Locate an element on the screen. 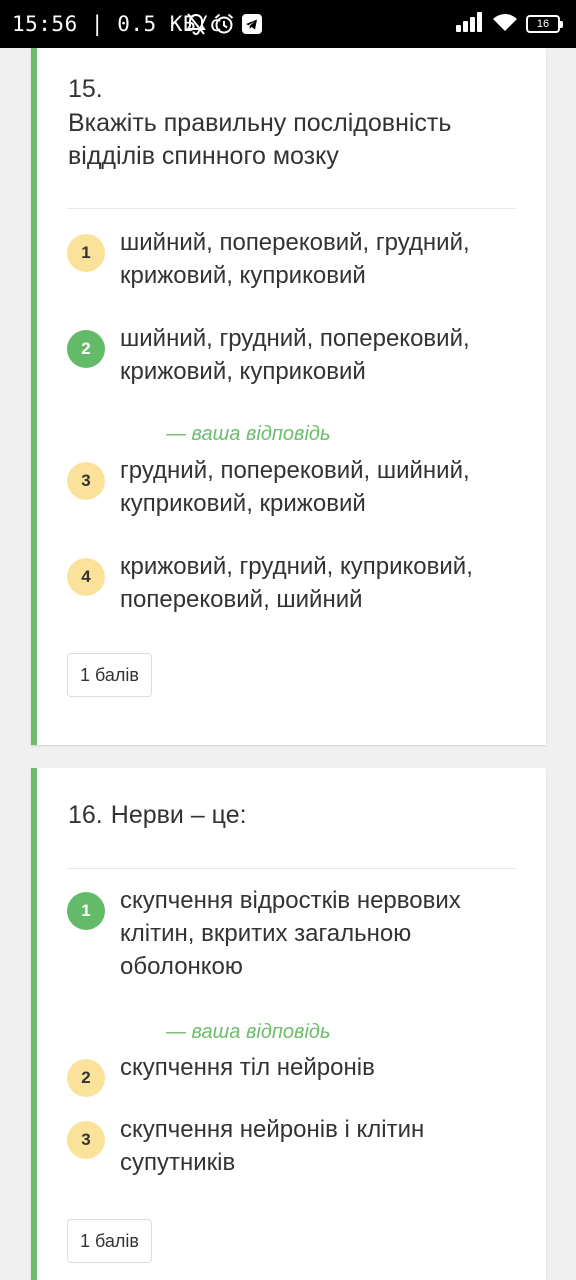 This screenshot has width=576, height=1280. option-number-badge: 4 is located at coordinates (86, 577).